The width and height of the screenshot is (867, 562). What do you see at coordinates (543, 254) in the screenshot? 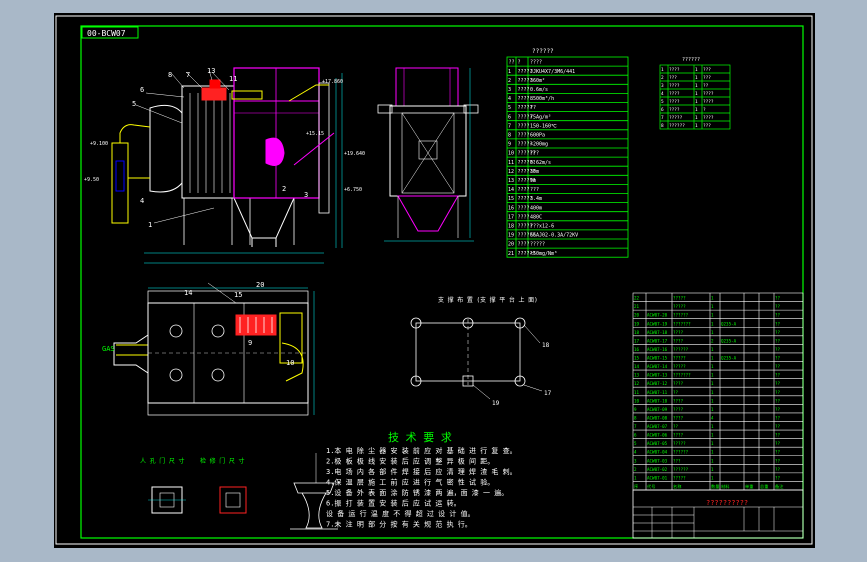
I see `spec-row-value: <50mg/Nm³` at bounding box center [543, 254].